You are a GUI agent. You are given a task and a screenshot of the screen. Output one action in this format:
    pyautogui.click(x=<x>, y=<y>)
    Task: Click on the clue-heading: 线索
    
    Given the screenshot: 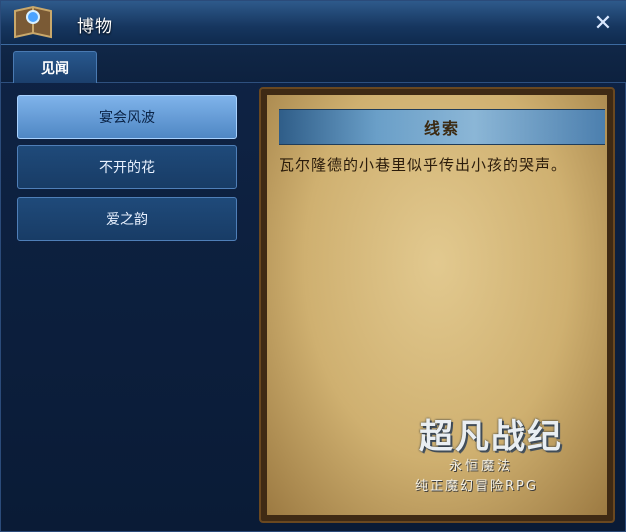 What is the action you would take?
    pyautogui.click(x=441, y=128)
    